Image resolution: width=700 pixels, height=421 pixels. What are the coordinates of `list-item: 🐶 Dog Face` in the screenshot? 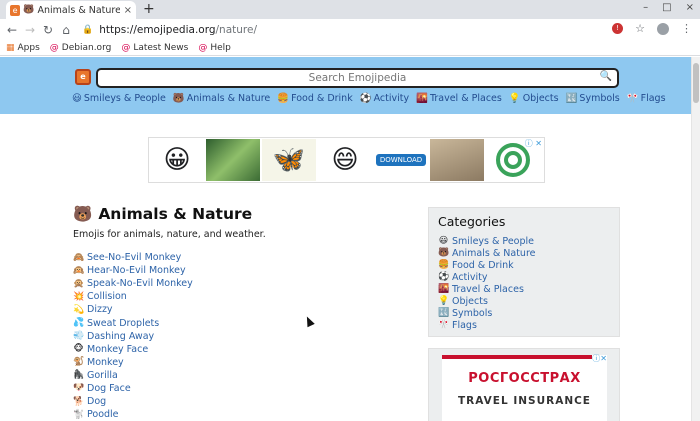 It's located at (133, 388).